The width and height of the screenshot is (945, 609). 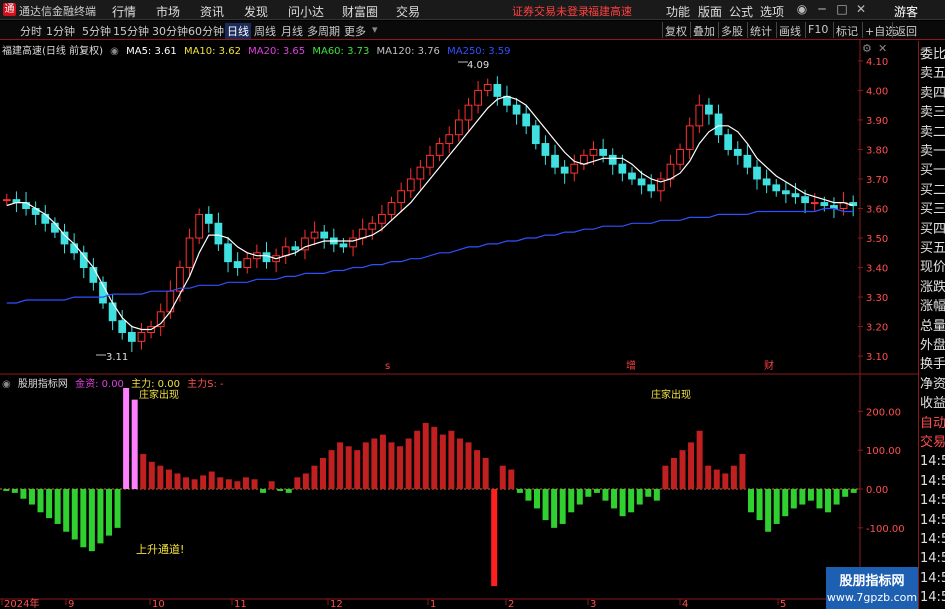 What do you see at coordinates (932, 423) in the screenshot?
I see `side-panel-item: 自动` at bounding box center [932, 423].